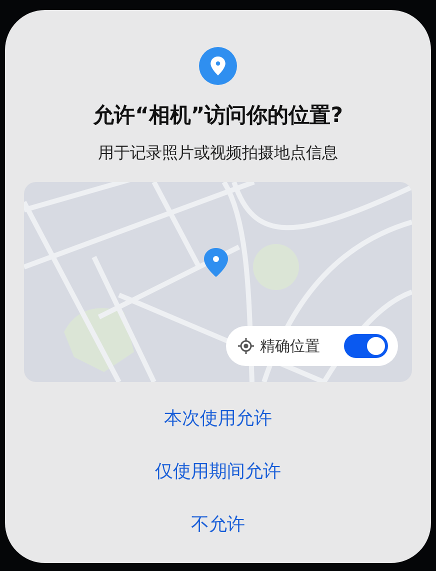  Describe the element at coordinates (218, 153) in the screenshot. I see `dialog-message: 用于记录照片或视频拍摄地点信息` at that location.